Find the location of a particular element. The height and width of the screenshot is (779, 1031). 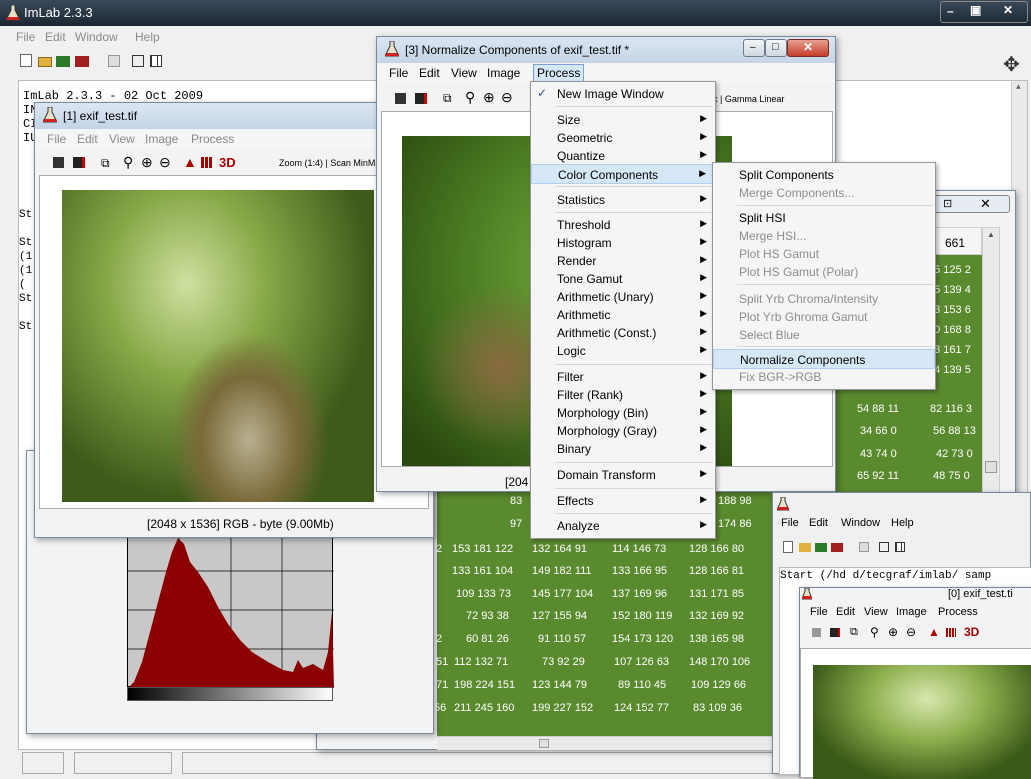

menu-item-tone-gamut: Tone Gamut ▶ is located at coordinates (623, 279).